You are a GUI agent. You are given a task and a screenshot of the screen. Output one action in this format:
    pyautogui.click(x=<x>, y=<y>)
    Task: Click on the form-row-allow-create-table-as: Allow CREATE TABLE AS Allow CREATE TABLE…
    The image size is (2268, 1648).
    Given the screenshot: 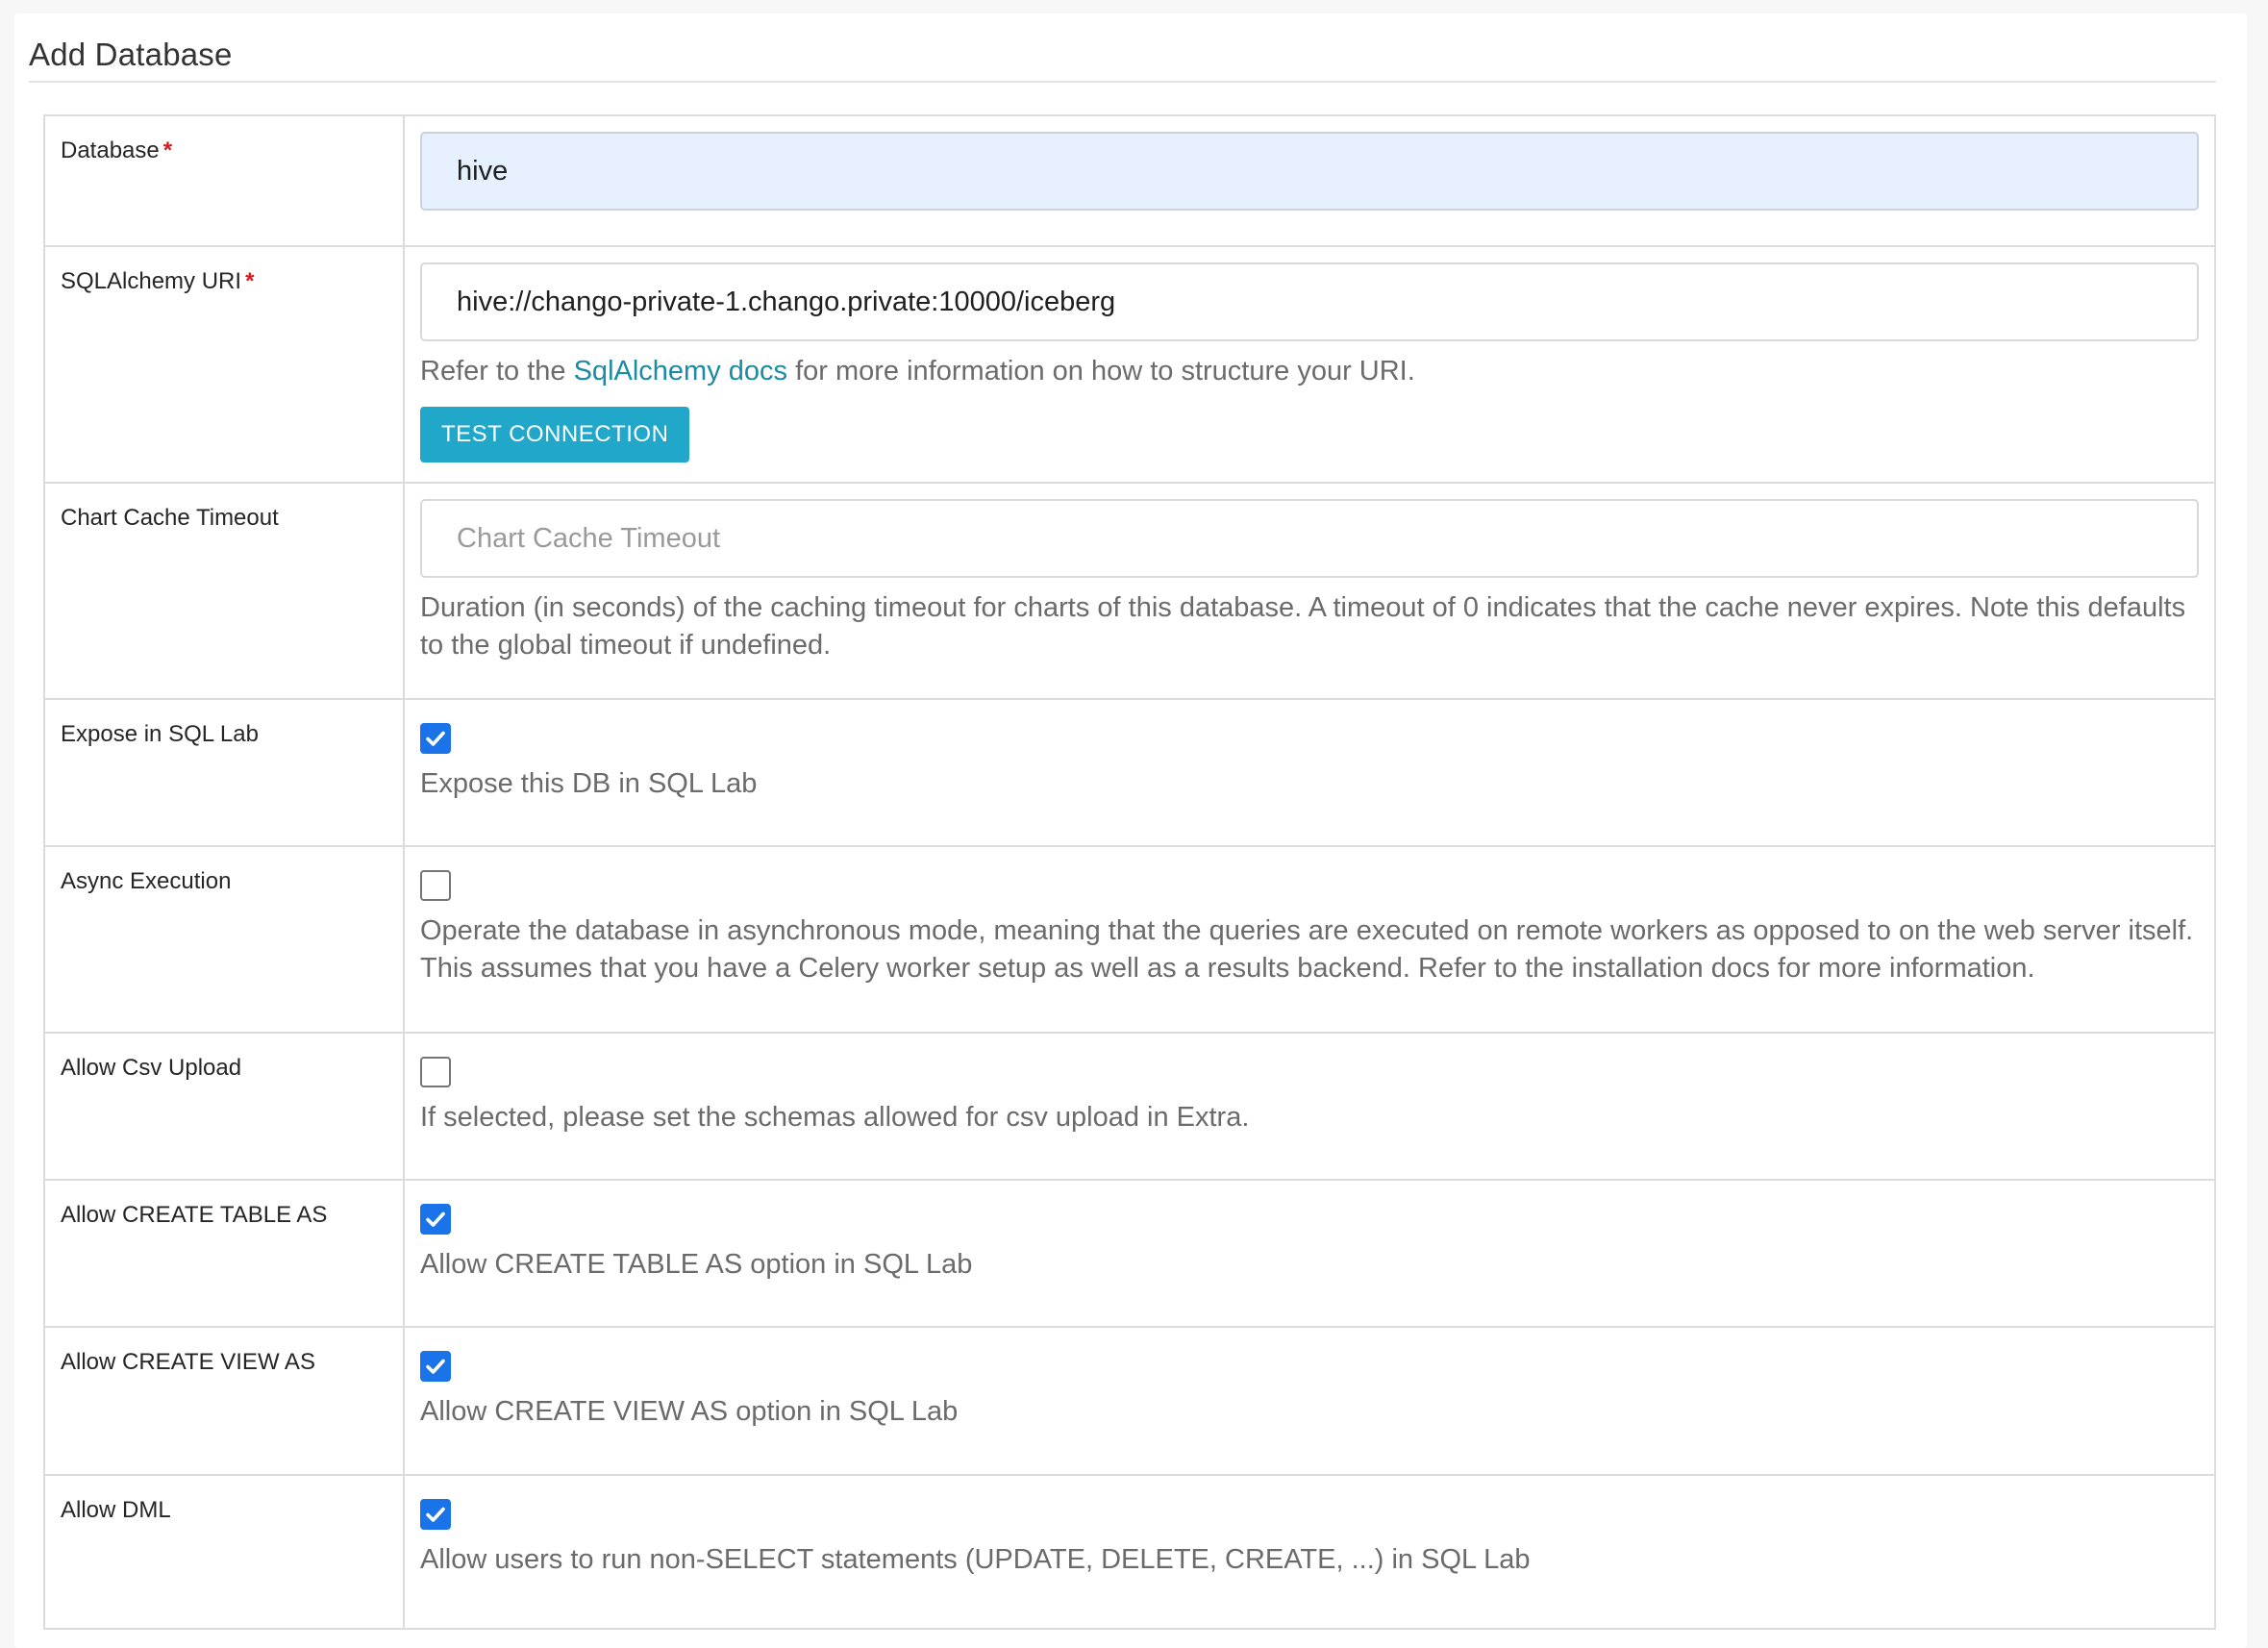 What is the action you would take?
    pyautogui.click(x=1129, y=1253)
    